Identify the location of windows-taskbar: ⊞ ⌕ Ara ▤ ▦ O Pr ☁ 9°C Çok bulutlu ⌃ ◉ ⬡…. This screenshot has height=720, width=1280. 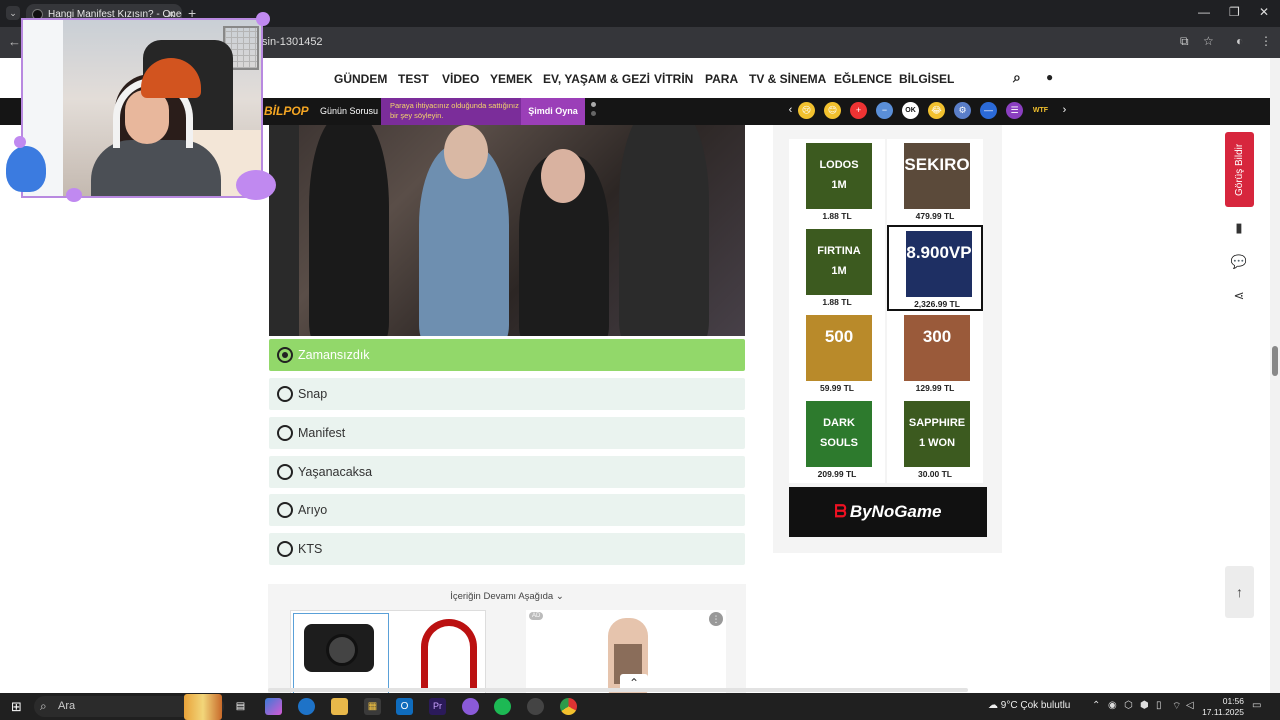
(640, 706).